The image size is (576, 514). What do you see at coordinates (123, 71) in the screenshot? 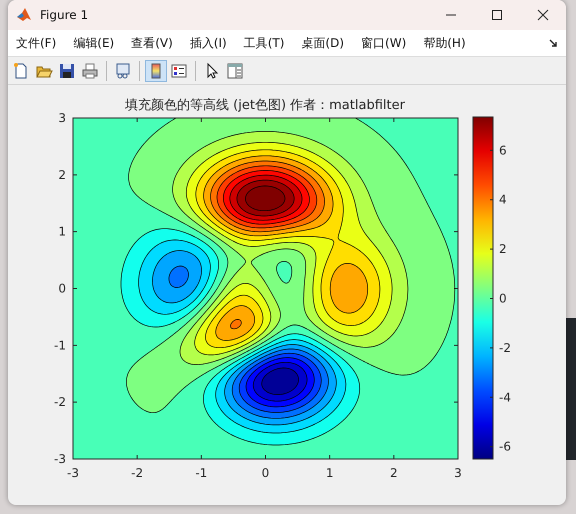
I see `link-icon` at bounding box center [123, 71].